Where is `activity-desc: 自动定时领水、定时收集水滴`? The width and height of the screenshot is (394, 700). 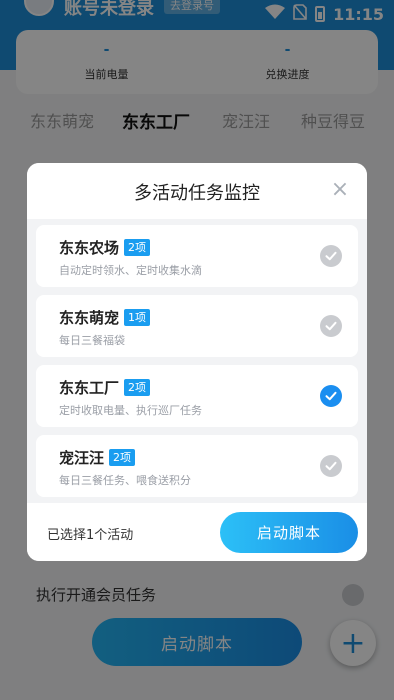 activity-desc: 自动定时领水、定时收集水滴 is located at coordinates (130, 270).